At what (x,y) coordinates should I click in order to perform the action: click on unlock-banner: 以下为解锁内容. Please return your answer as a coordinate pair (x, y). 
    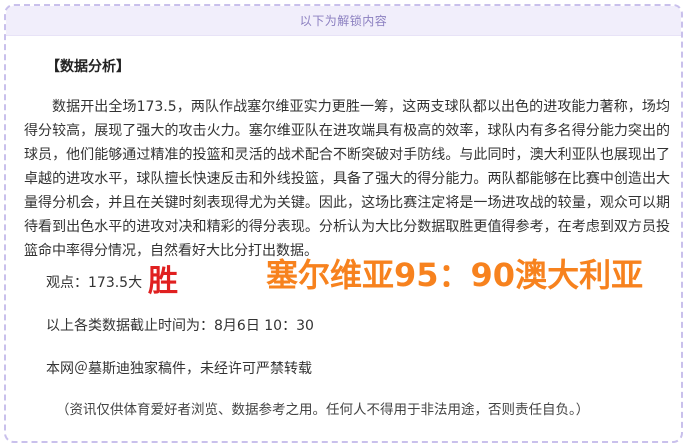
    Looking at the image, I should click on (343, 21).